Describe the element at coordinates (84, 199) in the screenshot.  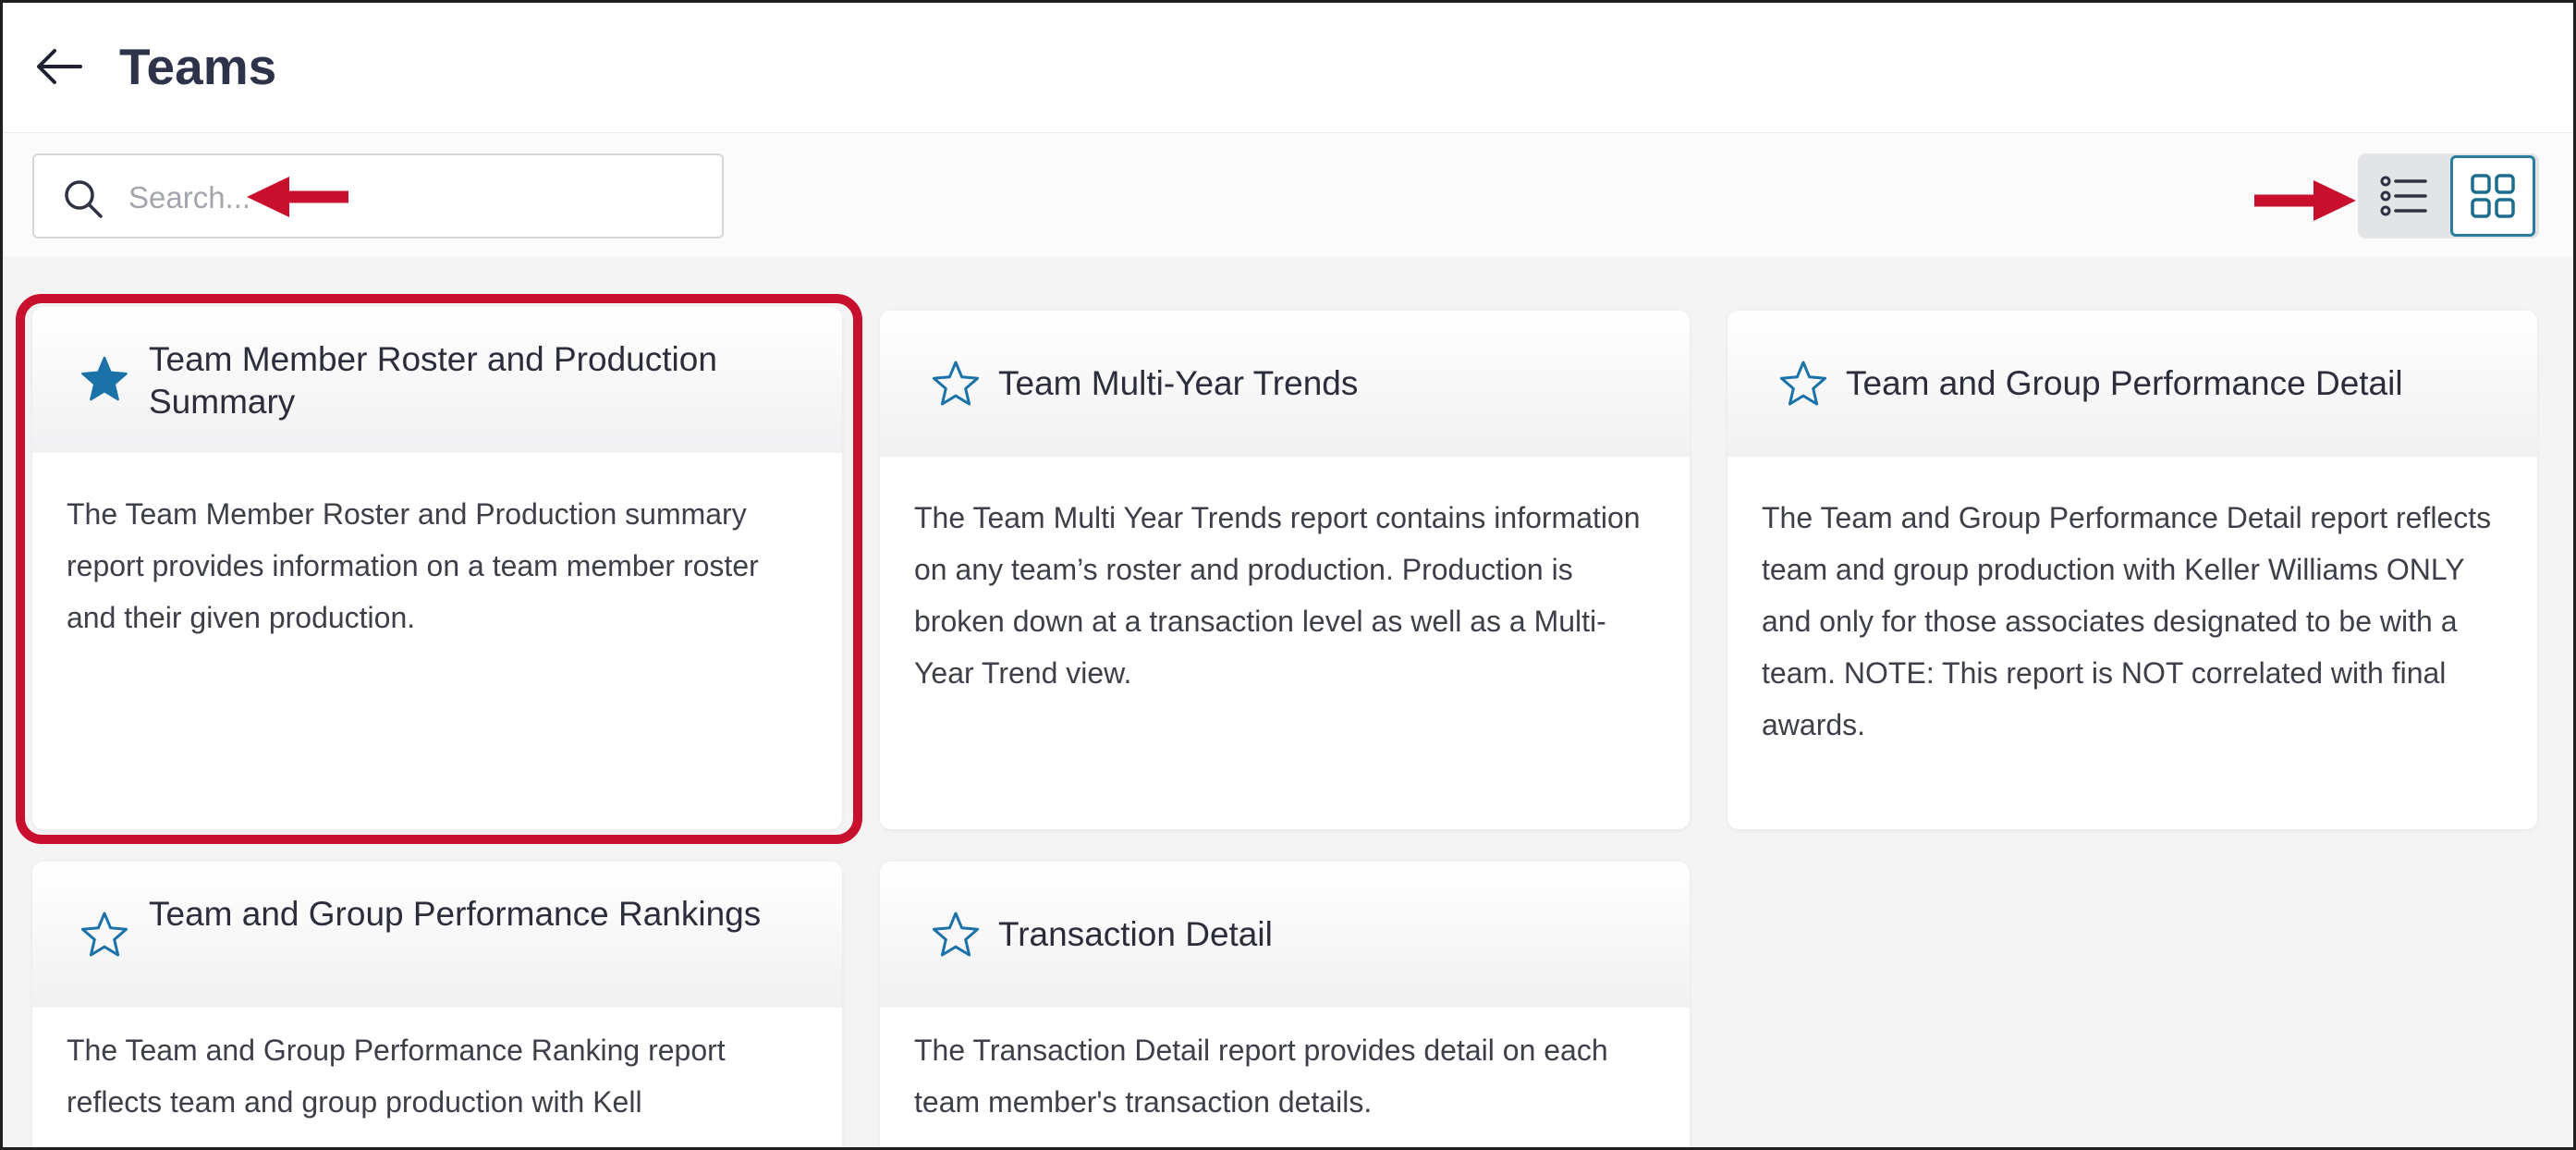
I see `search-icon` at that location.